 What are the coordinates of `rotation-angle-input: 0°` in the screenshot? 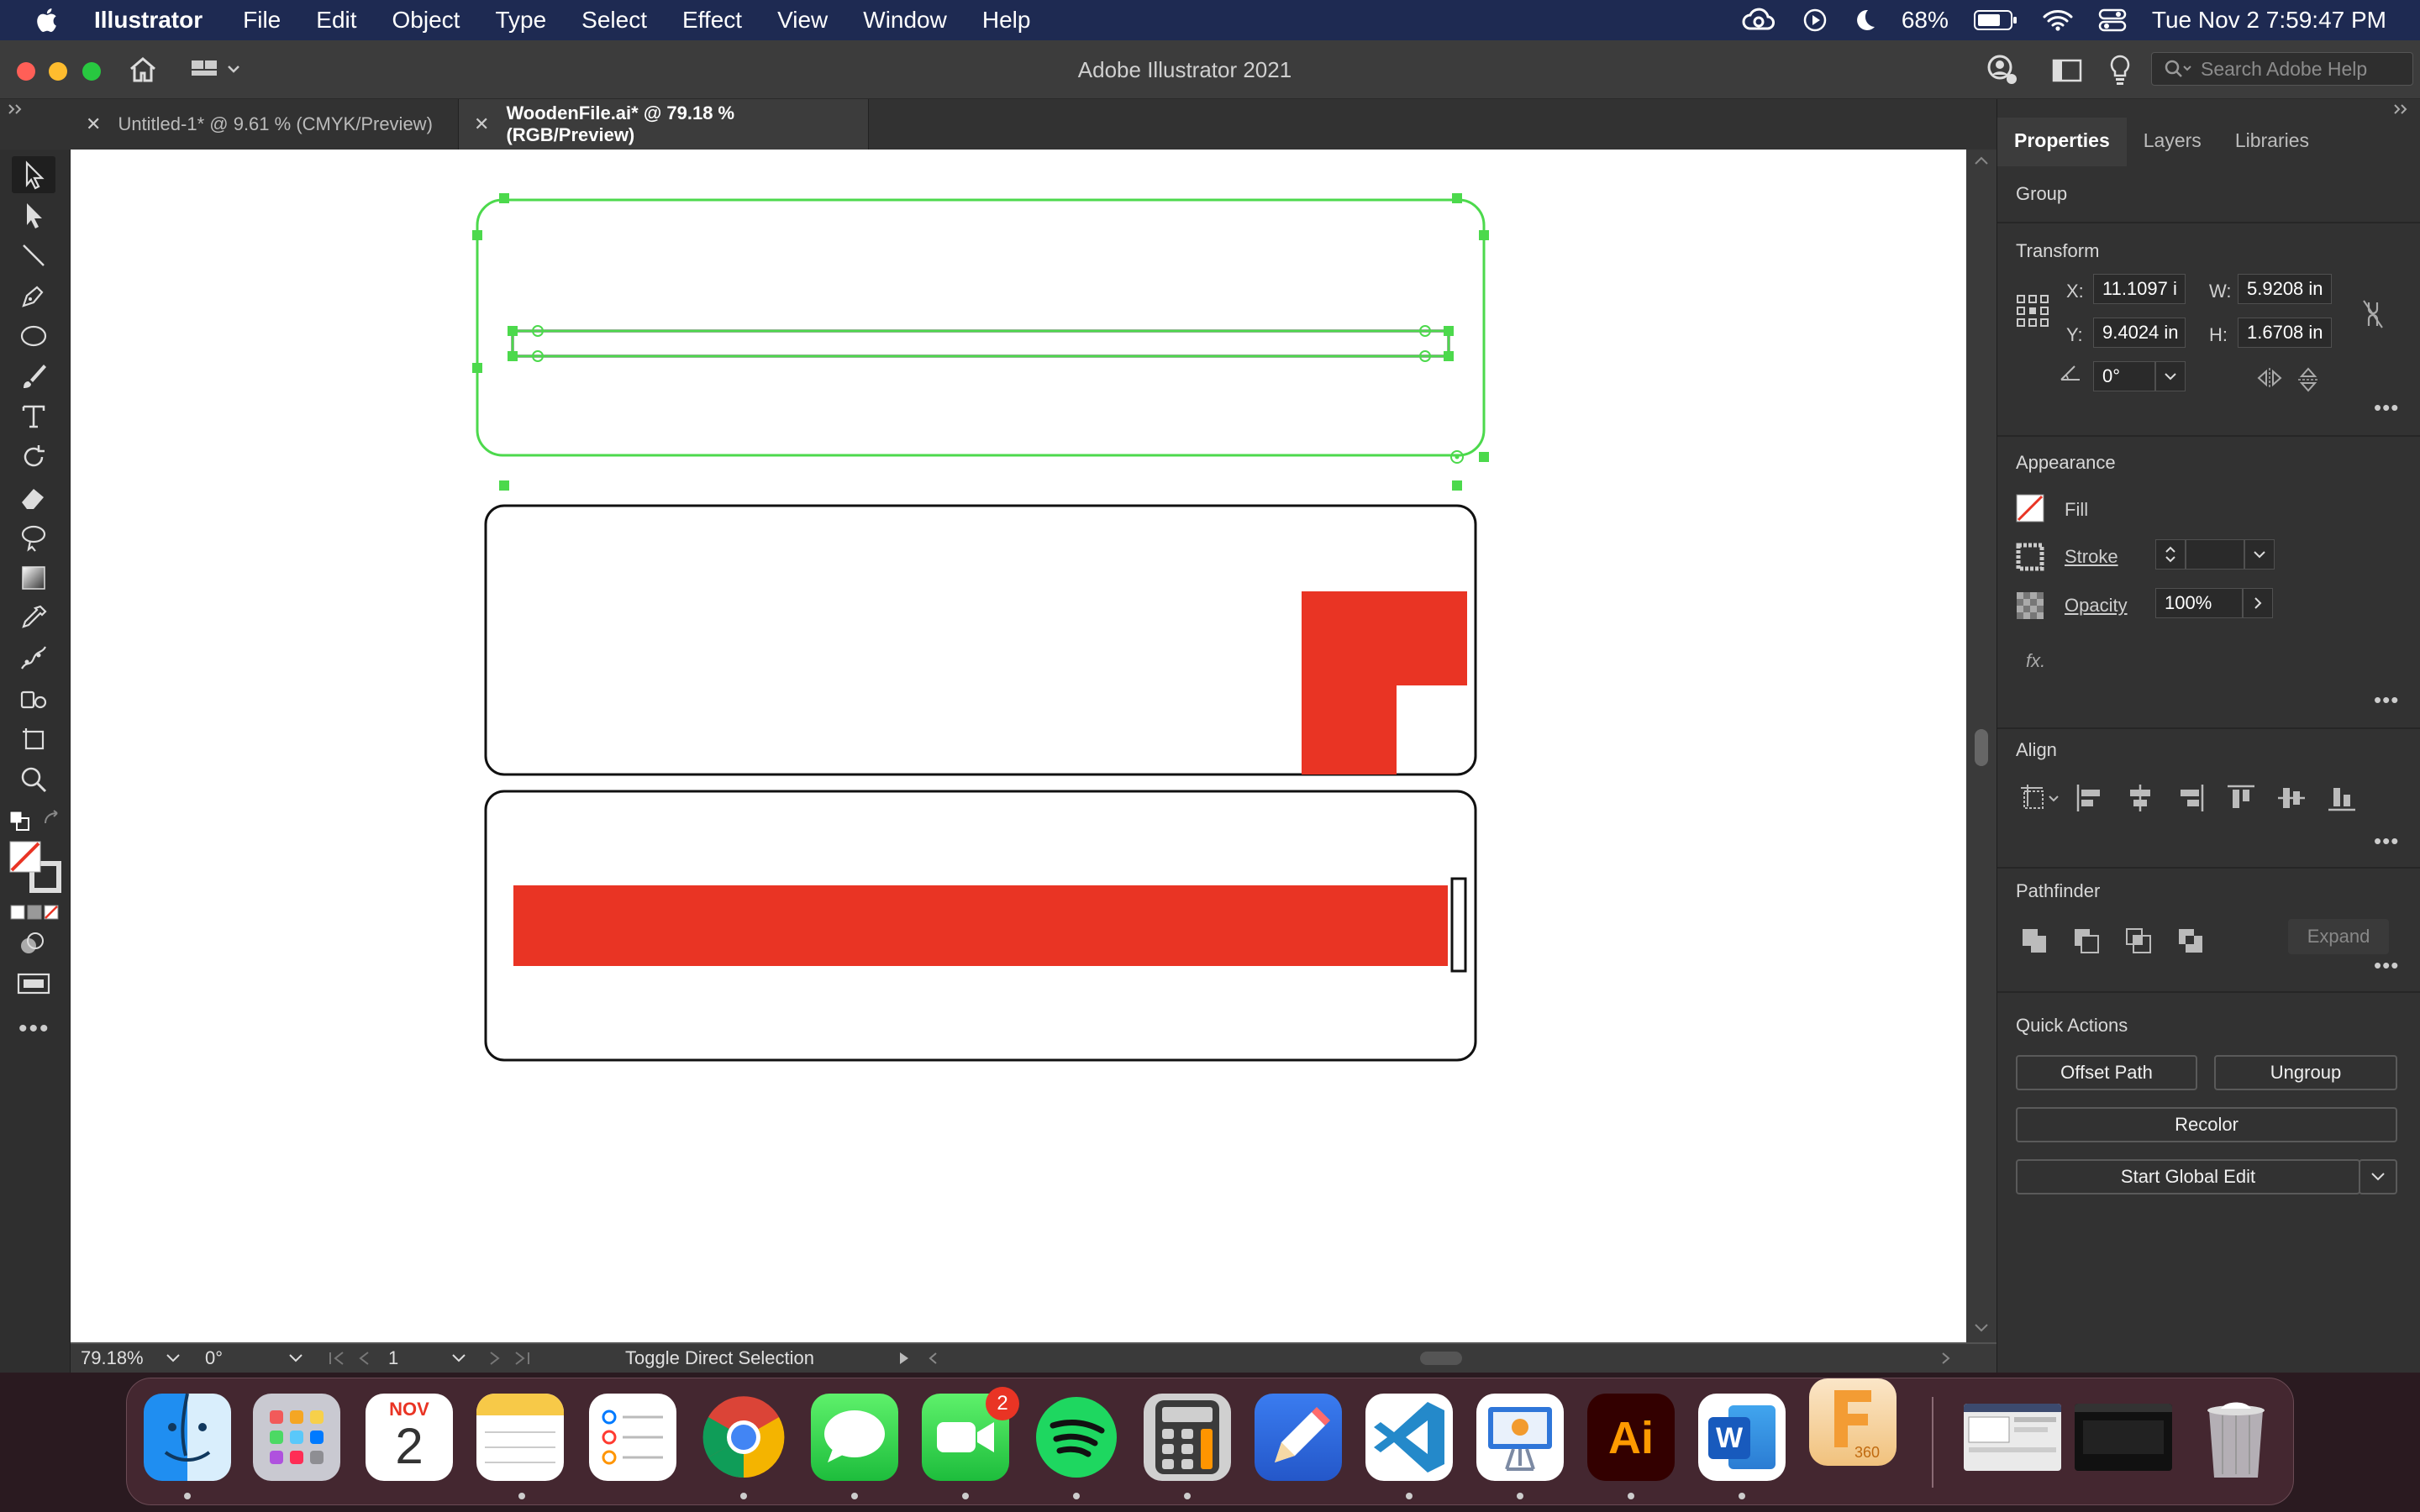 It's located at (2124, 376).